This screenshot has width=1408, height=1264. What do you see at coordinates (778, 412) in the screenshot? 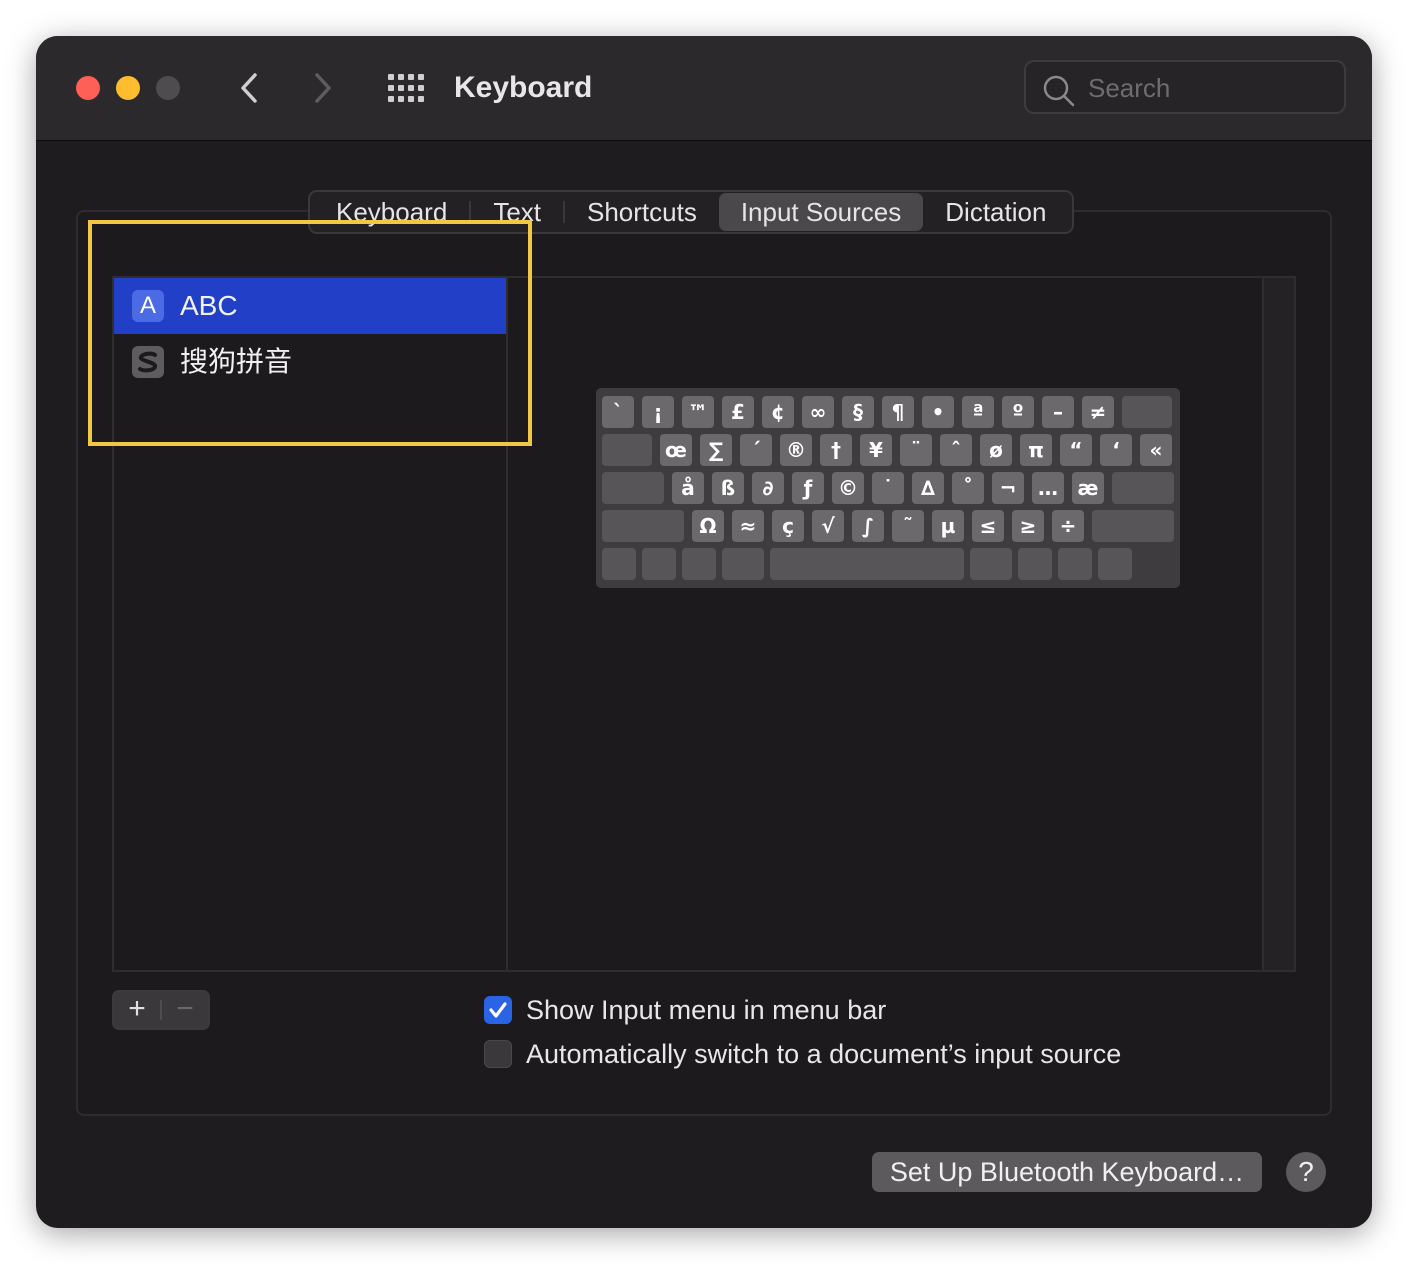
I see `keyboard-key: ¢` at bounding box center [778, 412].